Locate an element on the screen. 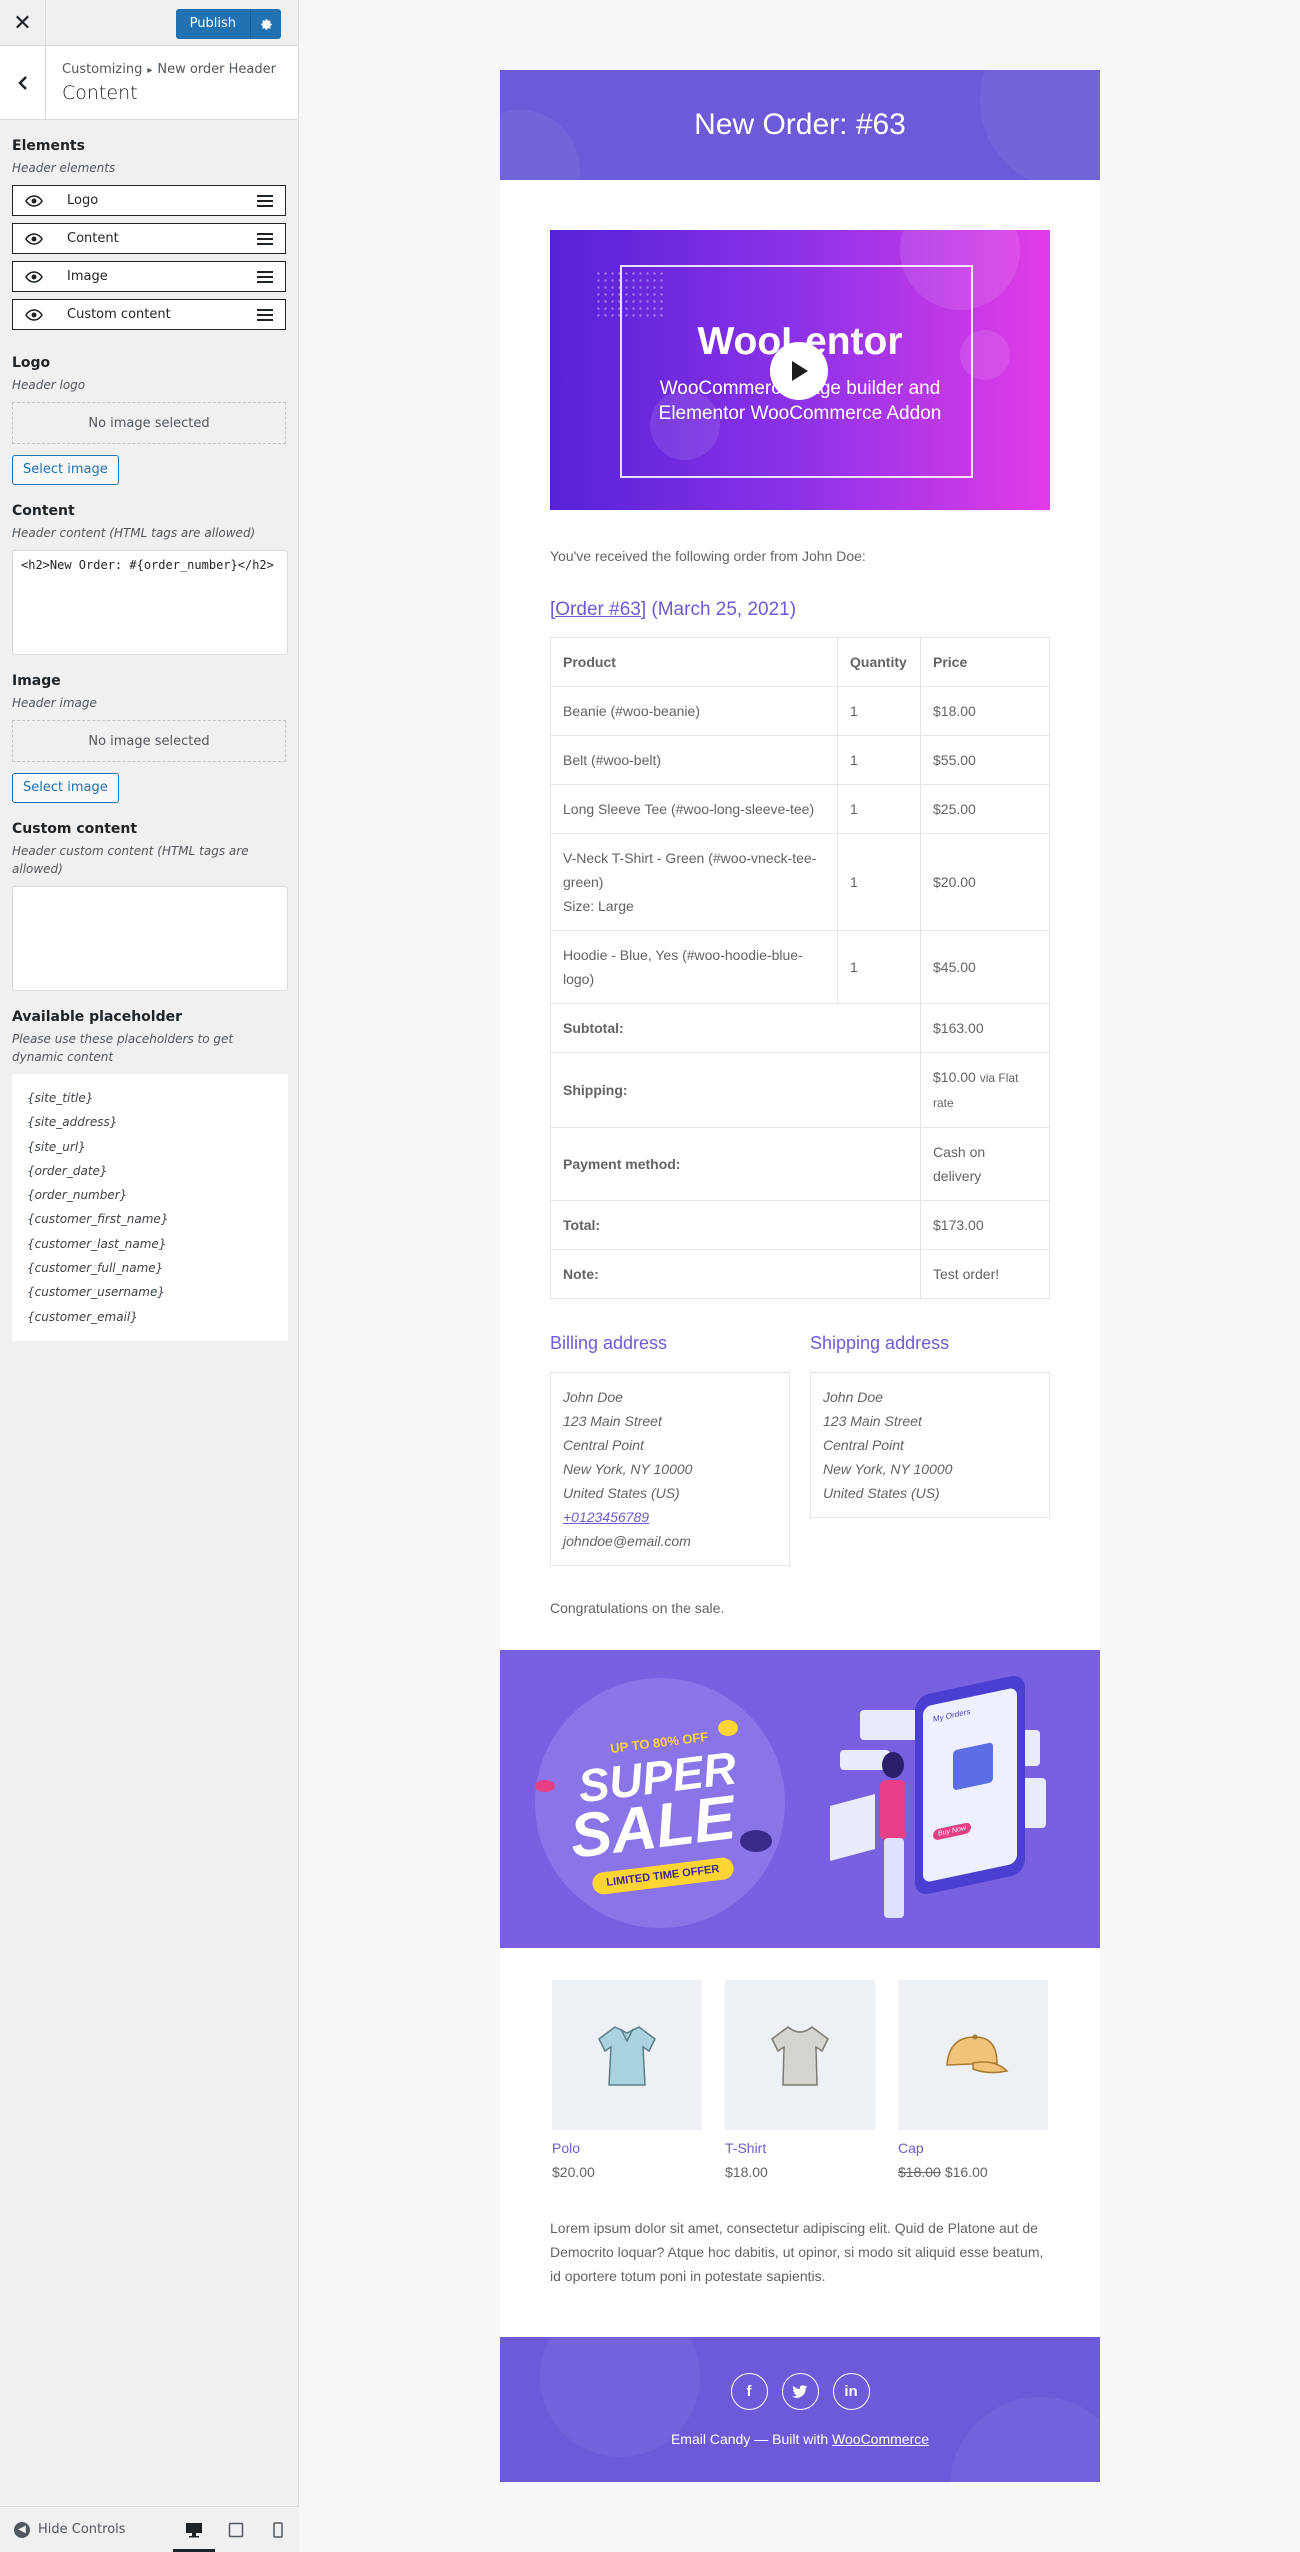 This screenshot has width=1300, height=2552. product-price: $18.00 $16.00 is located at coordinates (973, 2172).